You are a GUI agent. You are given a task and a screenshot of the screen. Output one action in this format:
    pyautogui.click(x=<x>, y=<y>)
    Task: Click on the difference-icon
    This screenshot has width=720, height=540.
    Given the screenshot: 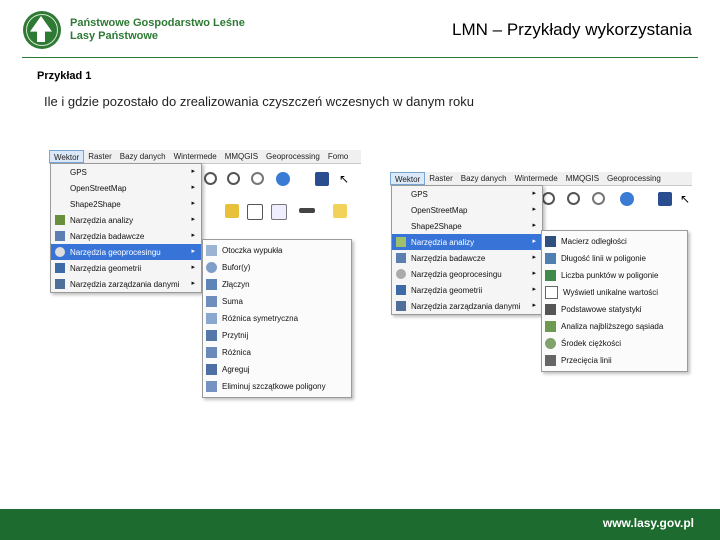 What is the action you would take?
    pyautogui.click(x=211, y=352)
    